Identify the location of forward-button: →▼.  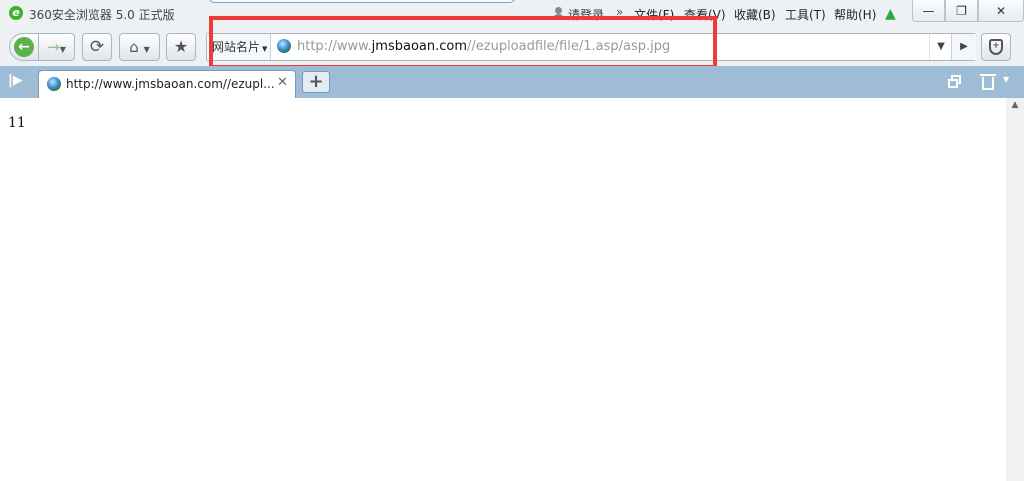
(56, 47).